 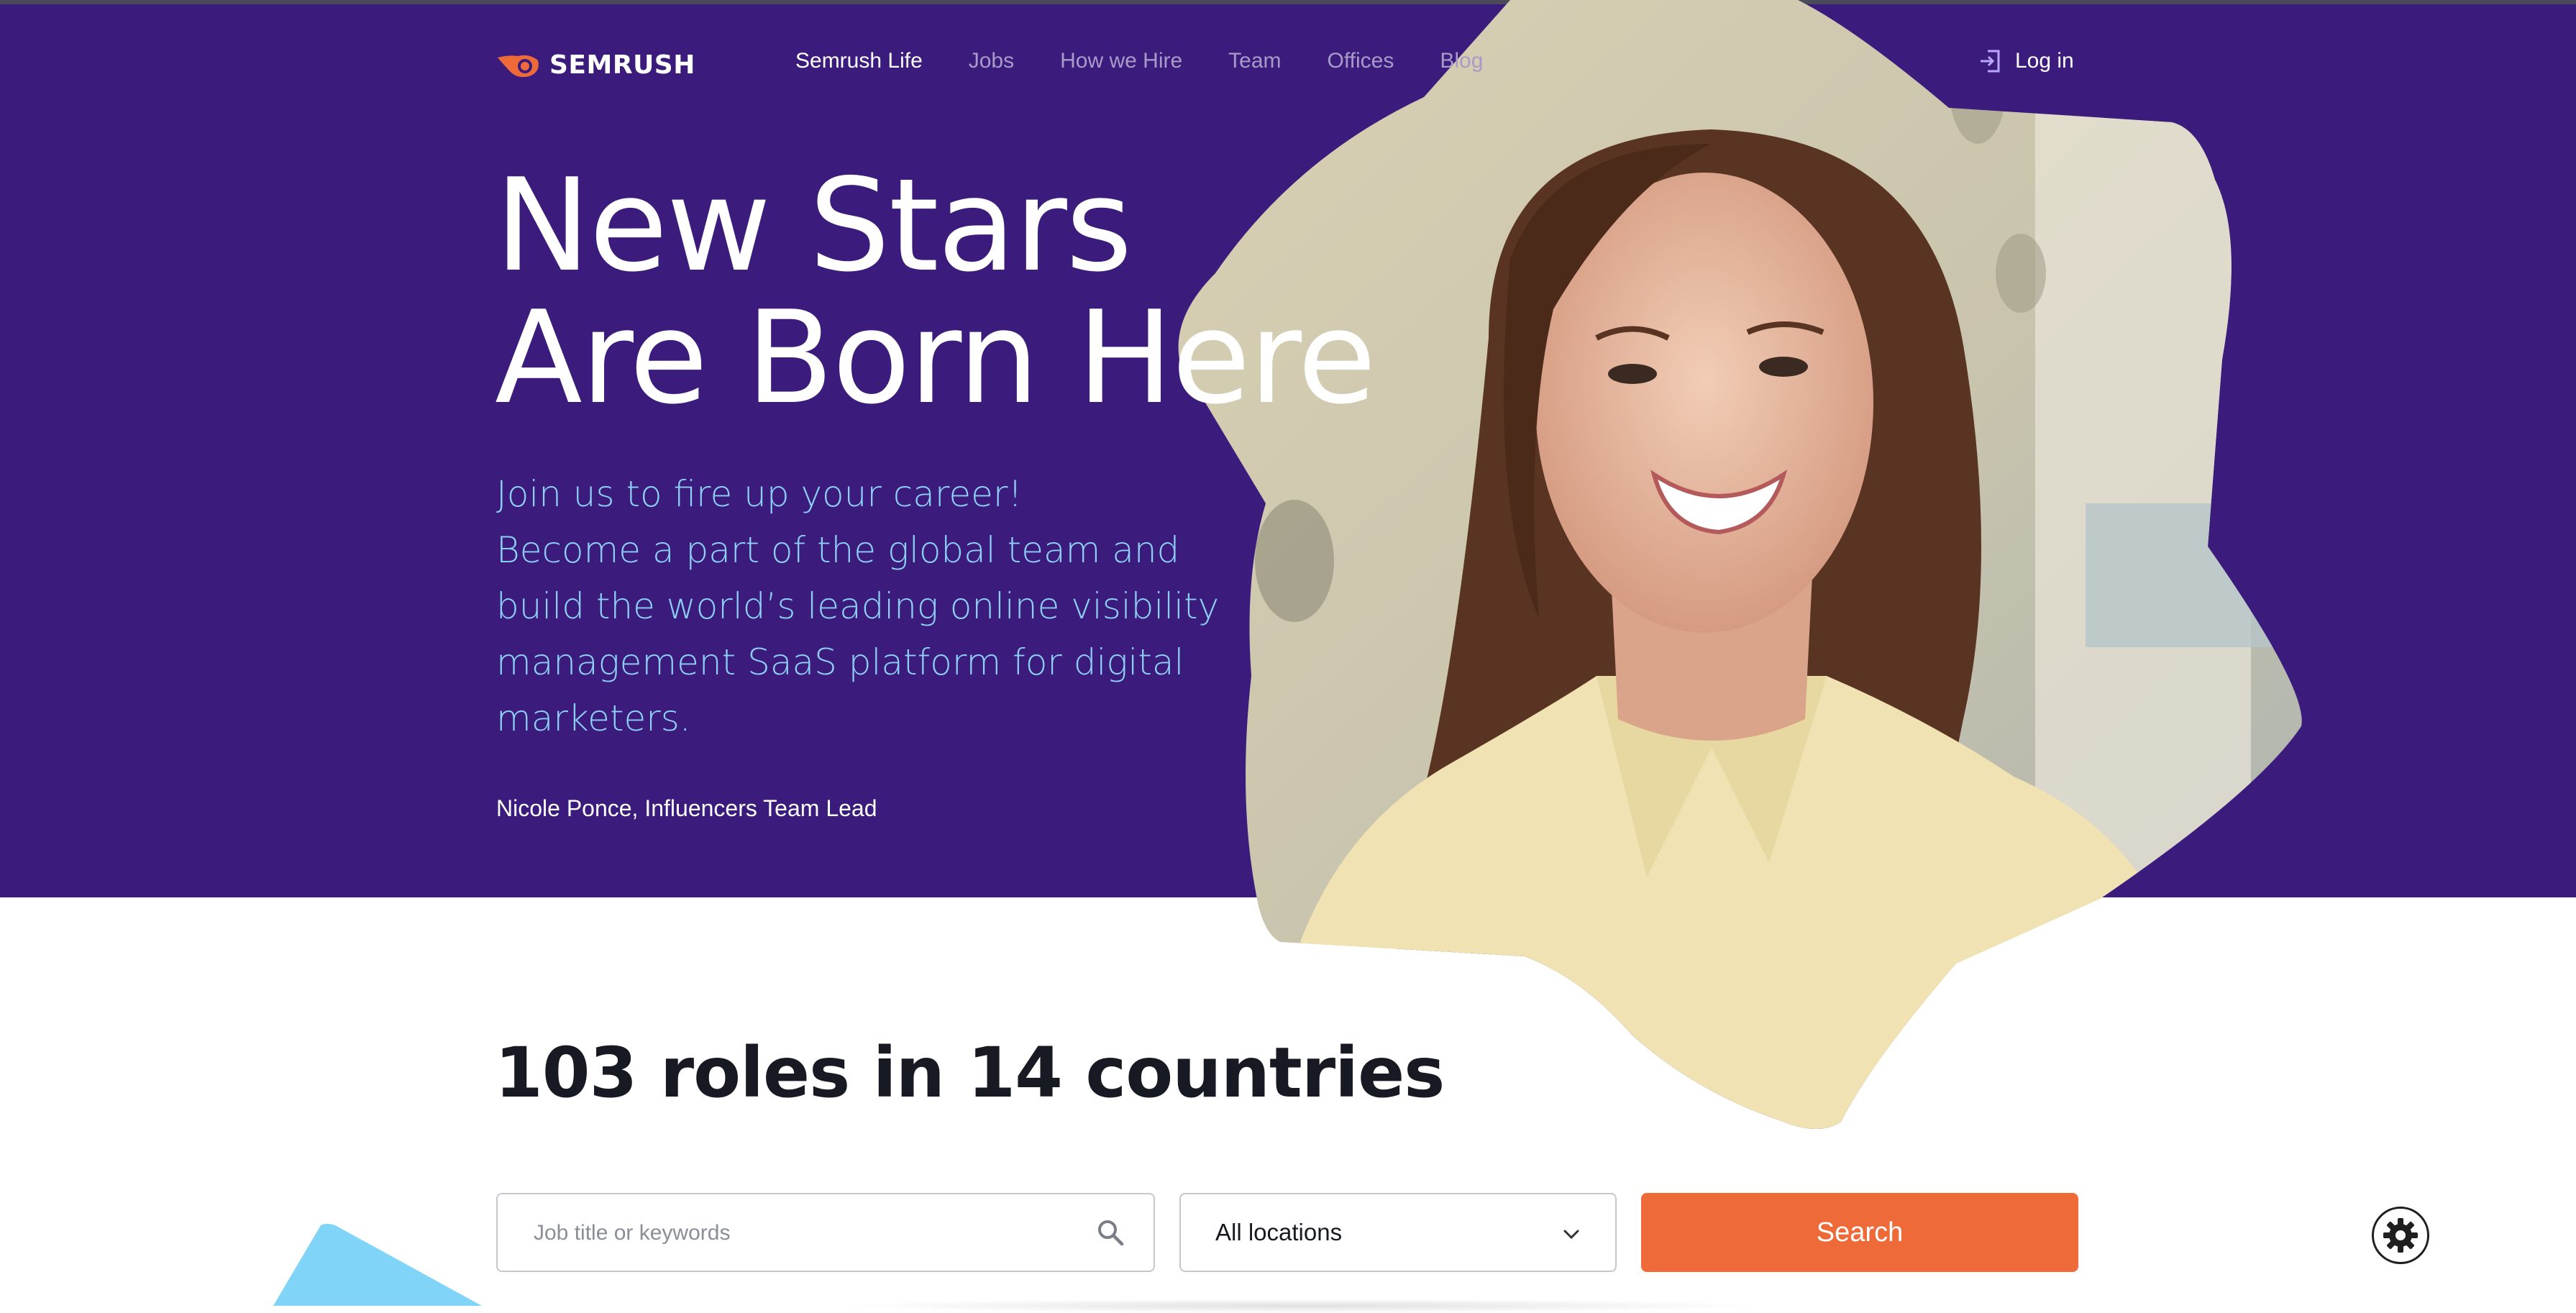 I want to click on nav-item-semrush-life: Semrush Life, so click(x=859, y=61).